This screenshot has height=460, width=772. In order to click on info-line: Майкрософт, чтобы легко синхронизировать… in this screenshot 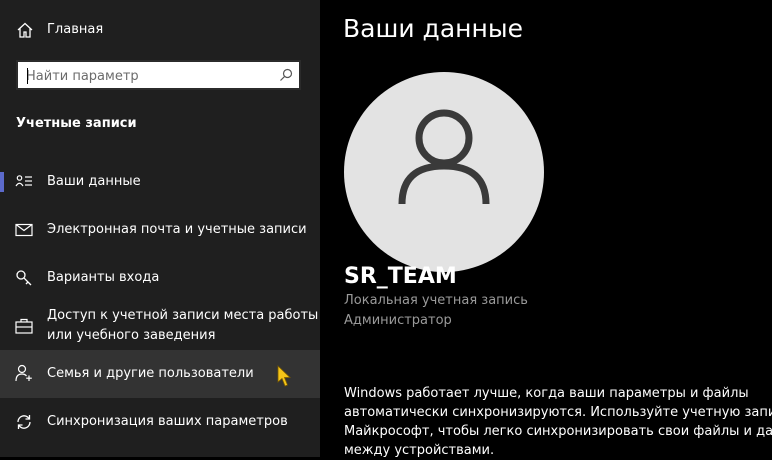, I will do `click(558, 431)`.